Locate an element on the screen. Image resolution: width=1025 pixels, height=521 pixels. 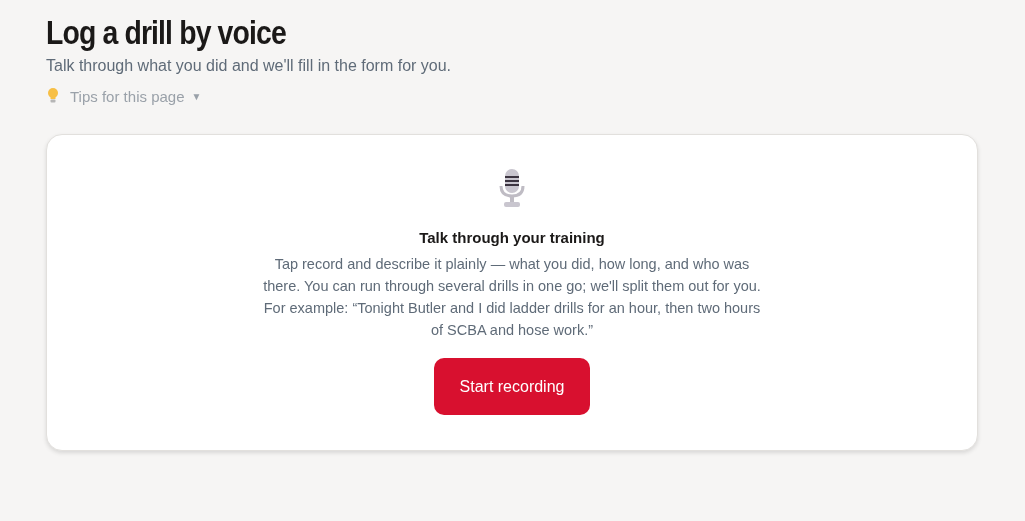
lightbulb-icon is located at coordinates (53, 96).